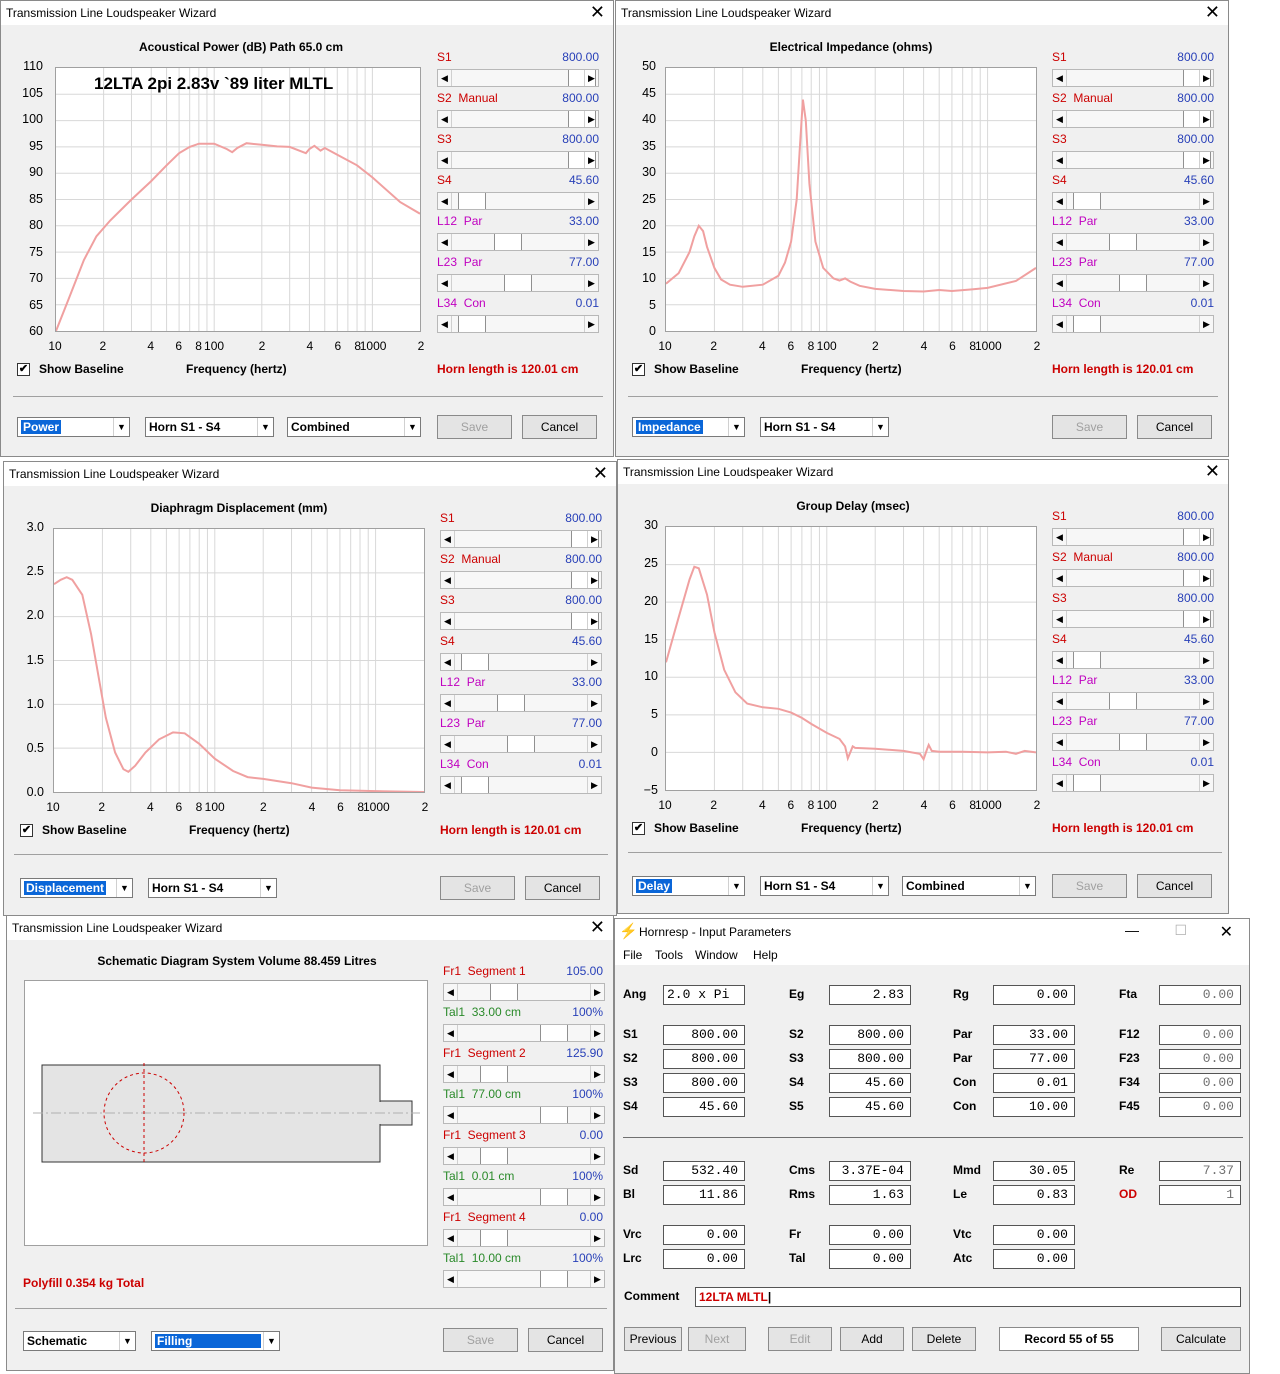  I want to click on menu-file: File, so click(632, 955).